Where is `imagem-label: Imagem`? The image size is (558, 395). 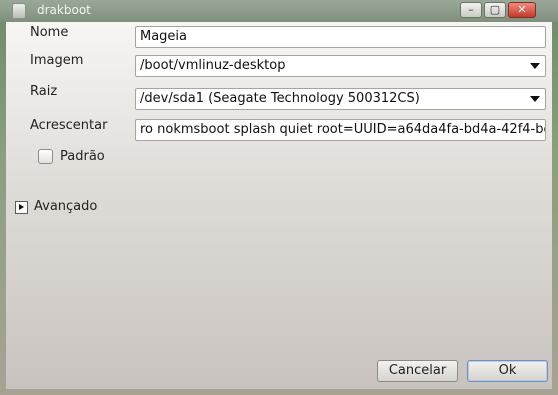 imagem-label: Imagem is located at coordinates (57, 60).